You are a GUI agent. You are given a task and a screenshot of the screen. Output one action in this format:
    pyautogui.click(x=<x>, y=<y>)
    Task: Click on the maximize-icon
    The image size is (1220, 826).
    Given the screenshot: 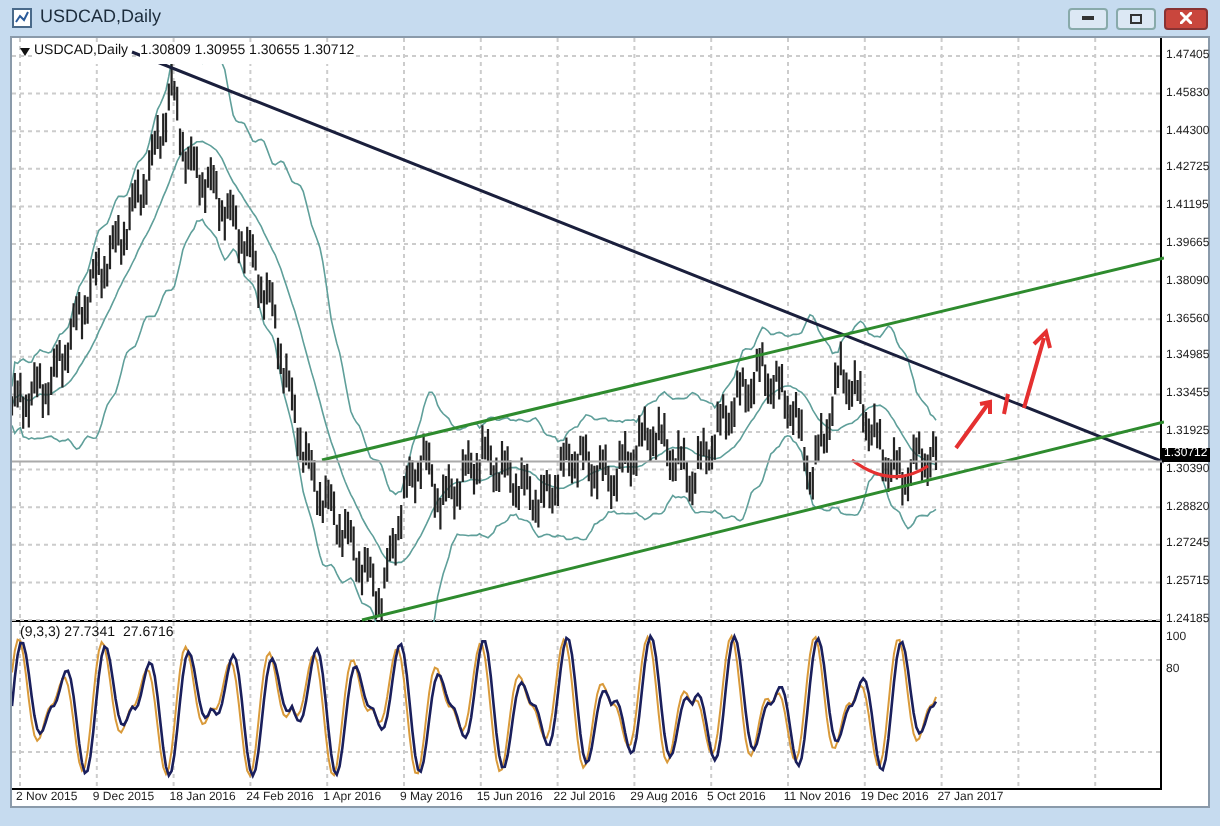 What is the action you would take?
    pyautogui.click(x=1136, y=18)
    